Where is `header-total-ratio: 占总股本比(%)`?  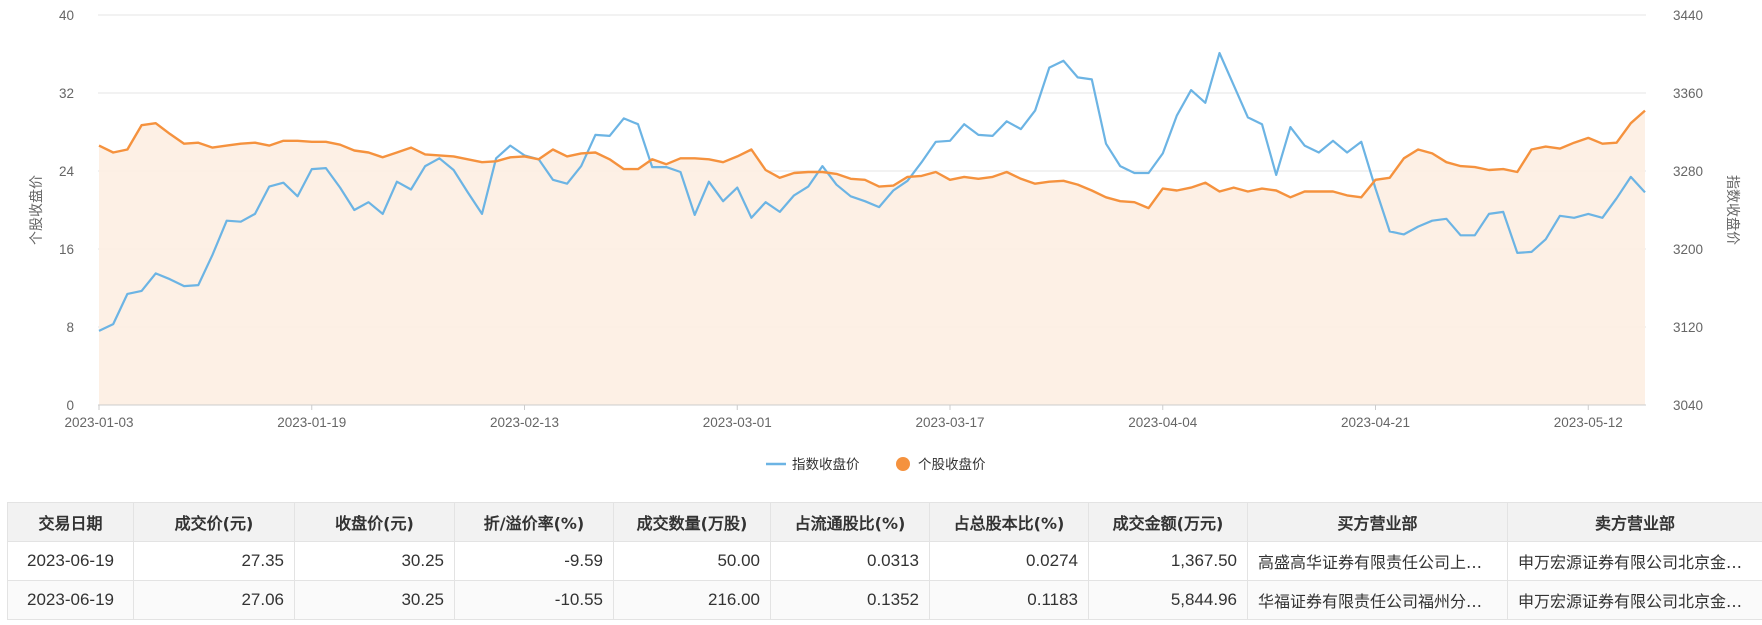
header-total-ratio: 占总股本比(%) is located at coordinates (1009, 522).